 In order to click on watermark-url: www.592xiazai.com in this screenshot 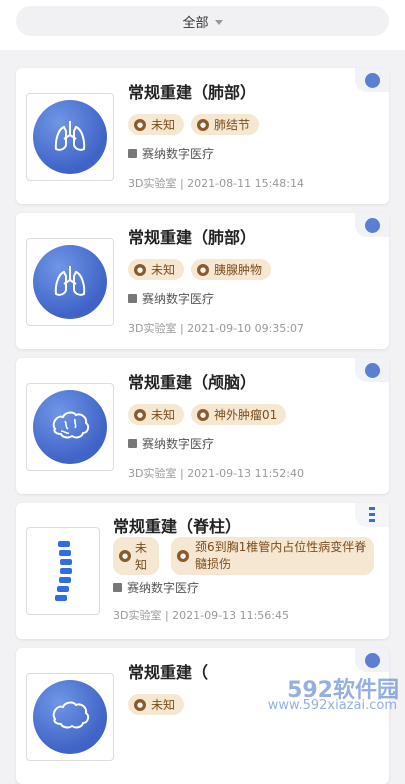, I will do `click(332, 705)`.